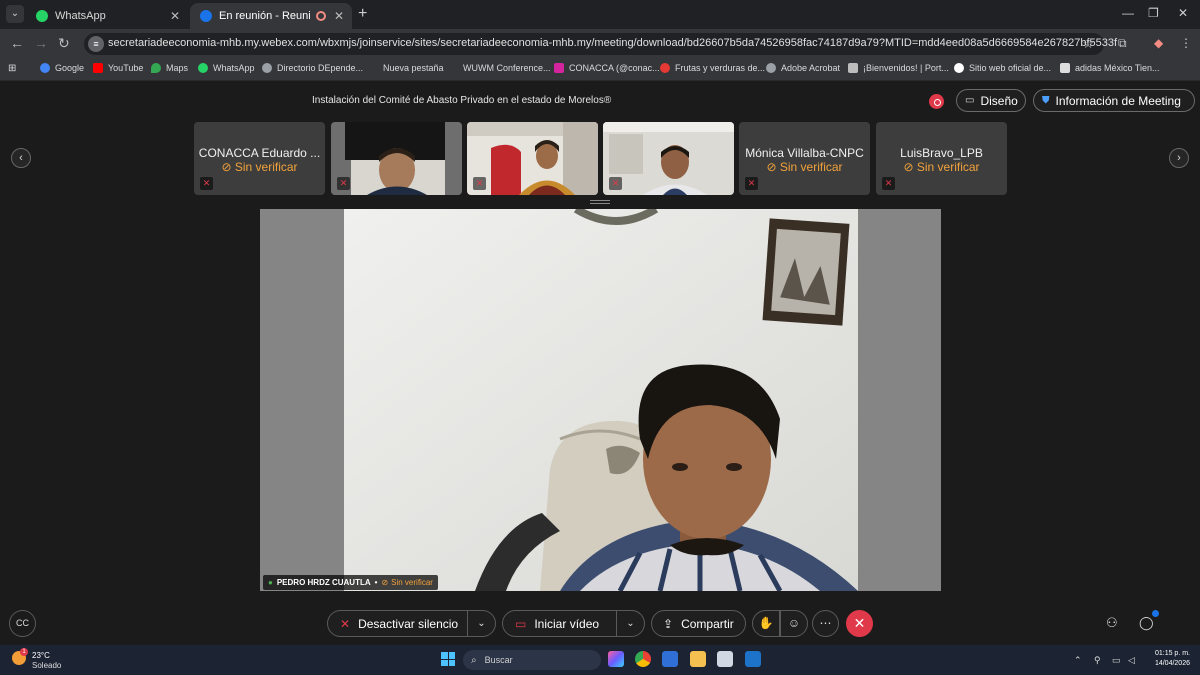 Image resolution: width=1200 pixels, height=675 pixels. I want to click on profile-icon: ◆, so click(1158, 43).